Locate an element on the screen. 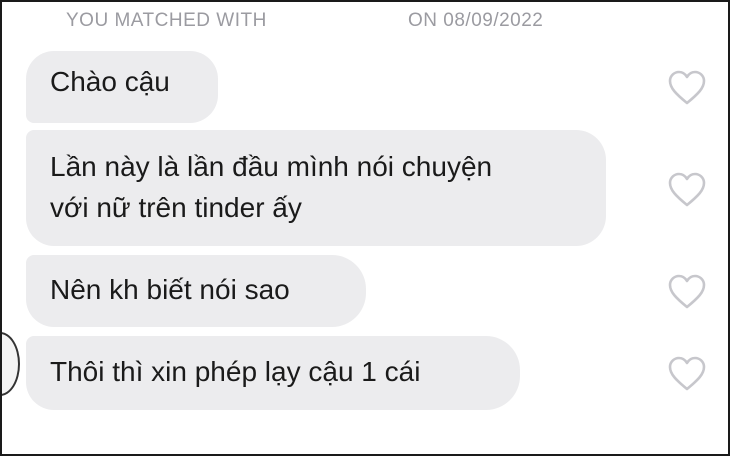 This screenshot has width=730, height=456. message-text: Chào cậu is located at coordinates (110, 81).